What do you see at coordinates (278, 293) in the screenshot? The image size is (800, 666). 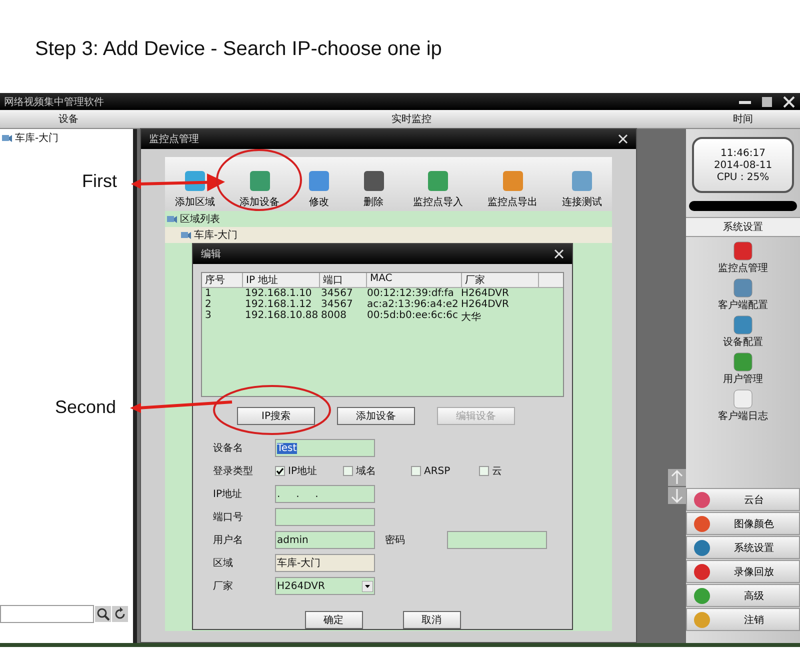 I see `table-cell-text: 192.168.1.10` at bounding box center [278, 293].